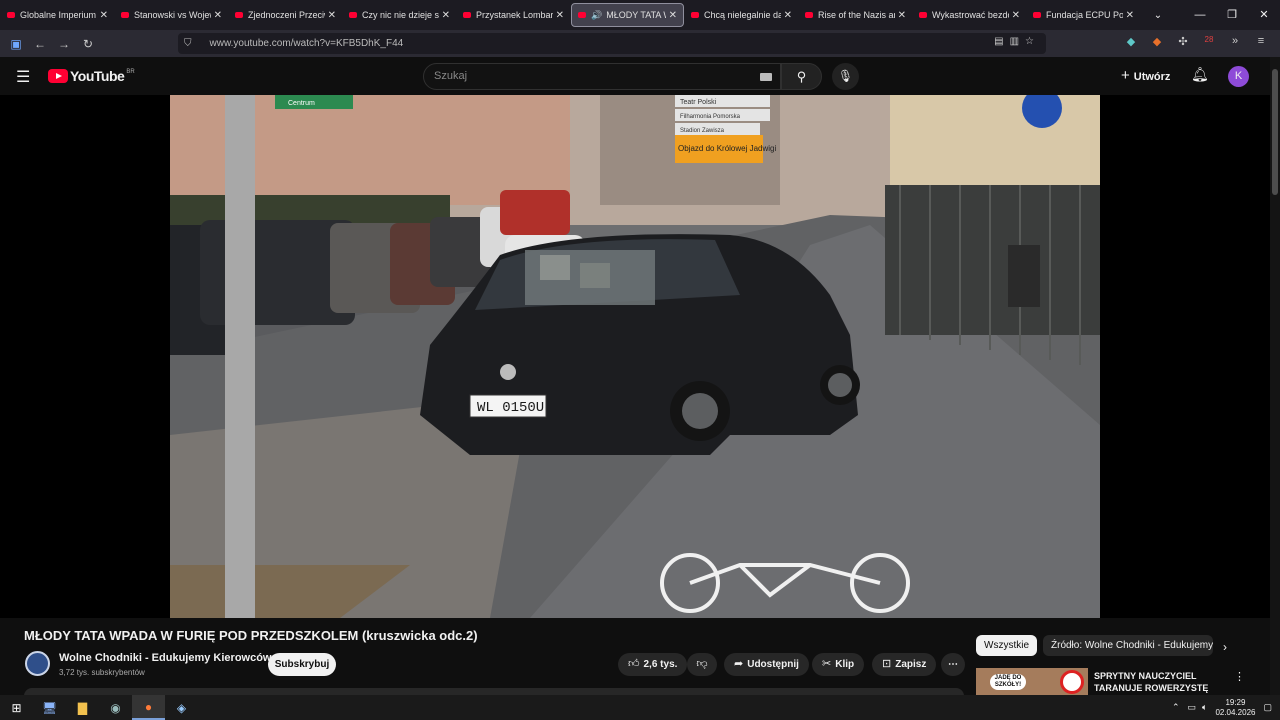 This screenshot has height=720, width=1280. I want to click on create-button: + Utwórz, so click(1145, 75).